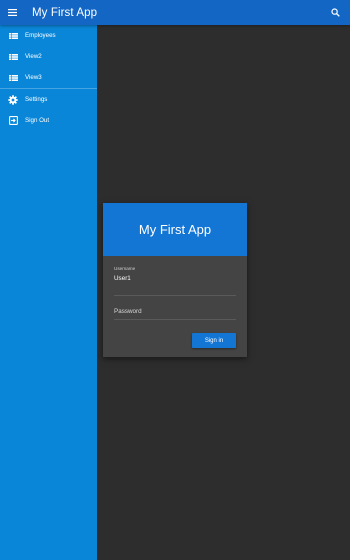 Image resolution: width=350 pixels, height=560 pixels. Describe the element at coordinates (65, 12) in the screenshot. I see `app-title: My First App` at that location.